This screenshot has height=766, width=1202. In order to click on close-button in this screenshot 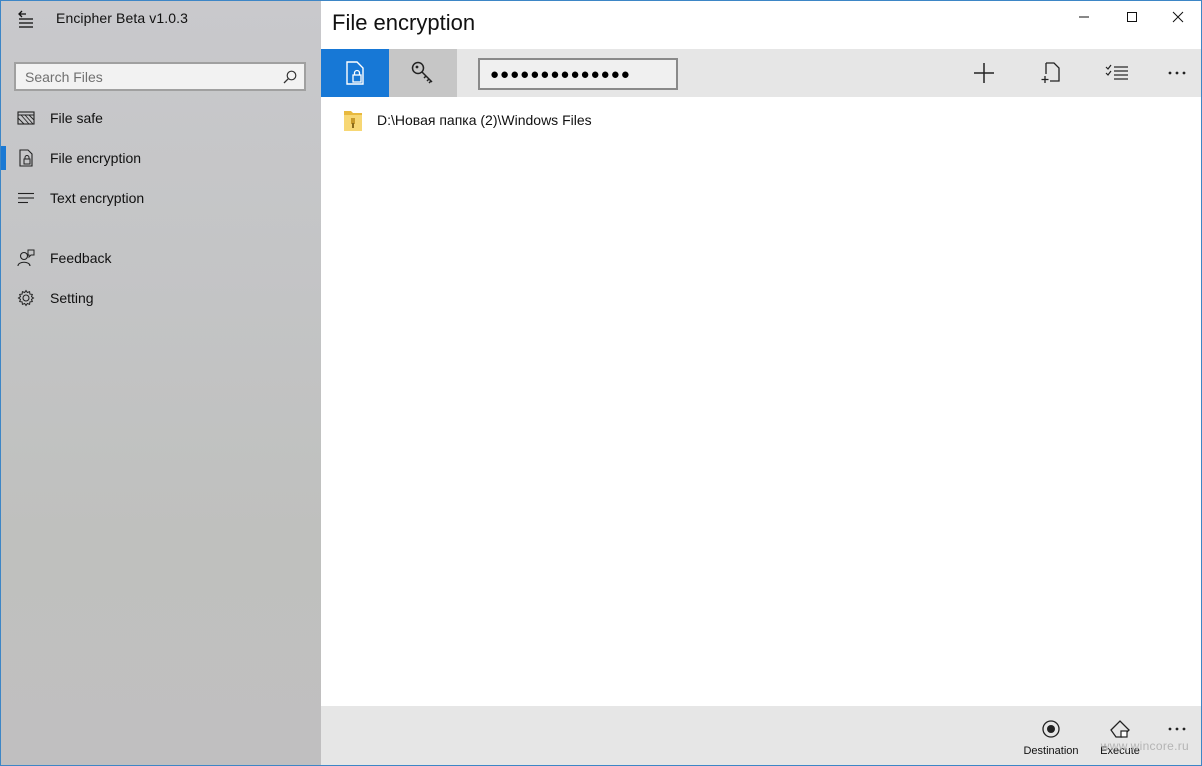, I will do `click(1178, 17)`.